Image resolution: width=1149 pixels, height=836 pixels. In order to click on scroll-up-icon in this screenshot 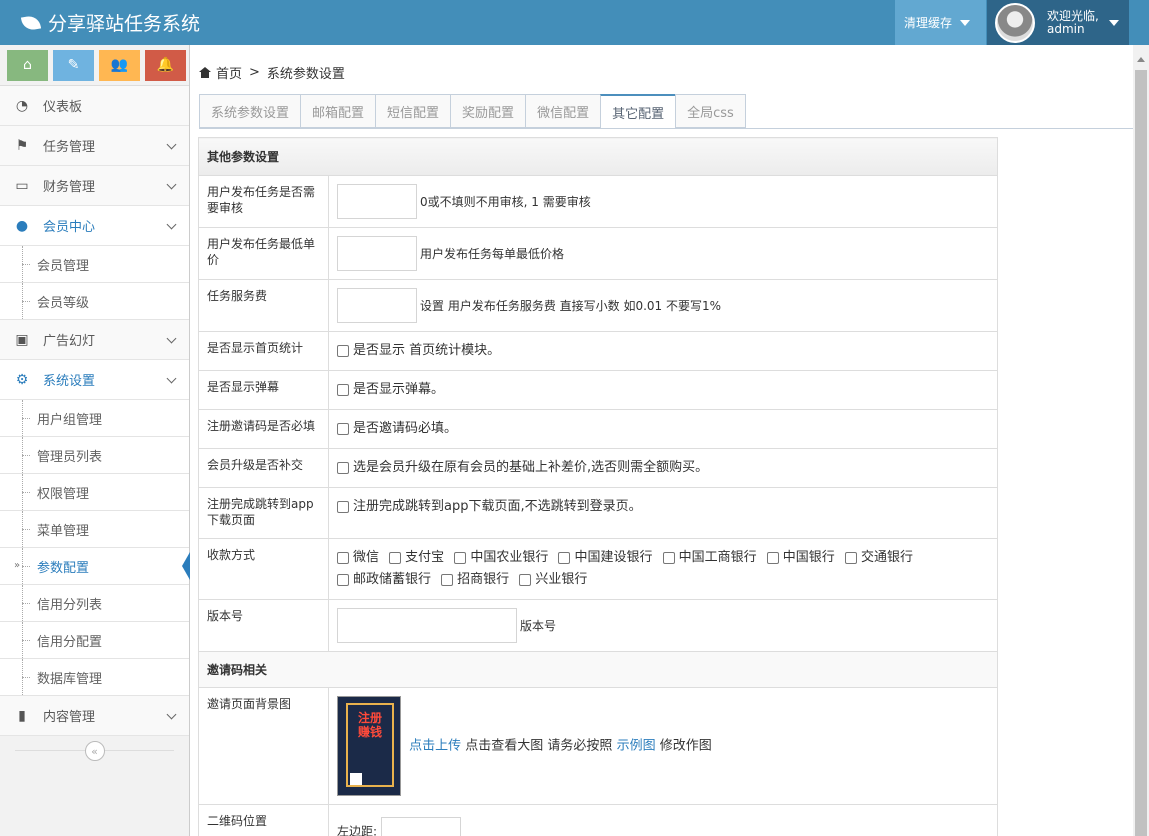, I will do `click(1141, 59)`.